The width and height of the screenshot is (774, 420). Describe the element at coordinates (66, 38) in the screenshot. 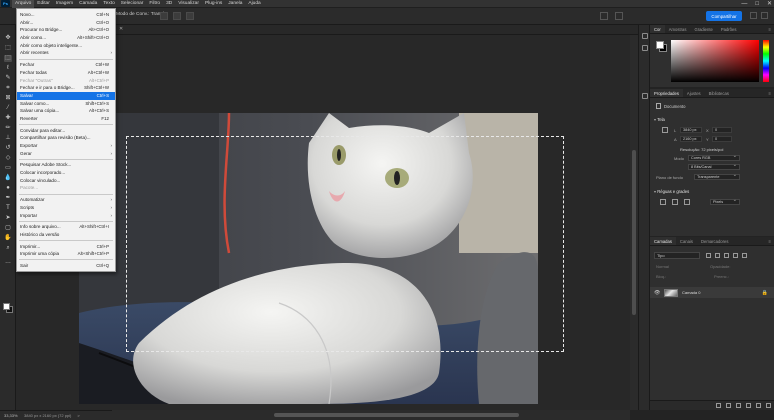

I see `file-menu-item-abrir-como: Abrir como... Alt+Shift+Ctrl+O` at that location.